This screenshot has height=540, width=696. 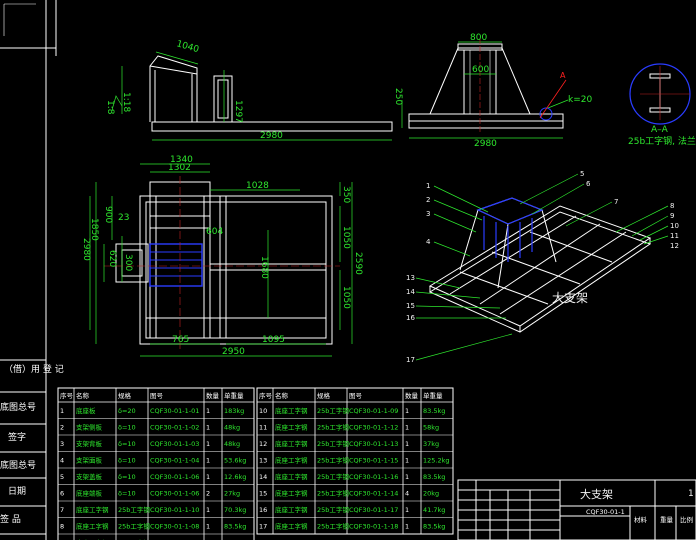 I want to click on right-table-cell-weight: 41.7kg, so click(x=434, y=510).